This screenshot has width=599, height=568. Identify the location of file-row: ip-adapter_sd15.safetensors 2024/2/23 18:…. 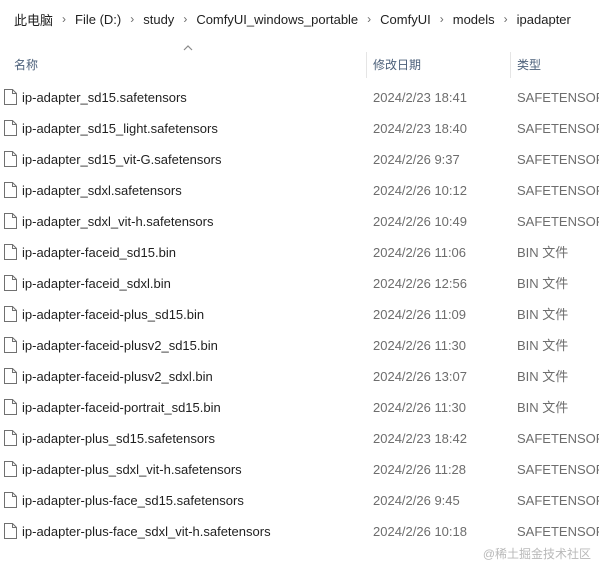
(299, 97).